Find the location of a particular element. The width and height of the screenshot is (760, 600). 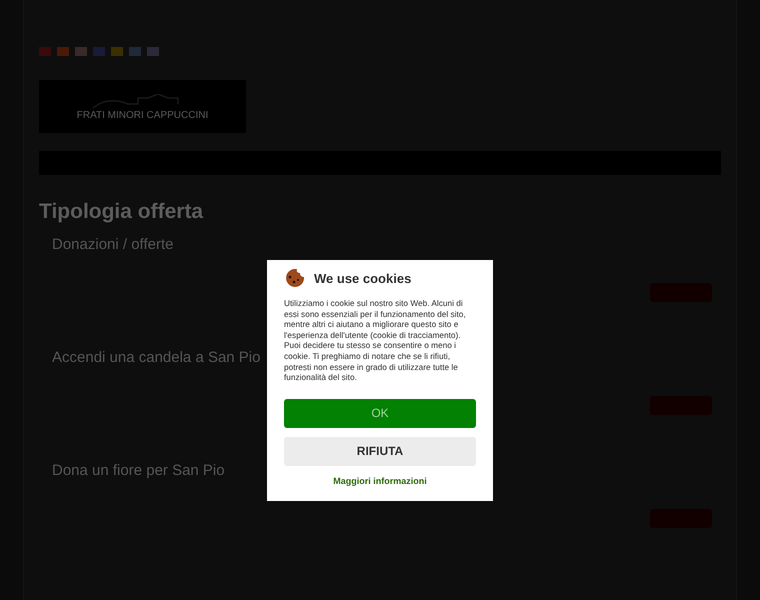

reject-button: RIFIUTA is located at coordinates (380, 451).